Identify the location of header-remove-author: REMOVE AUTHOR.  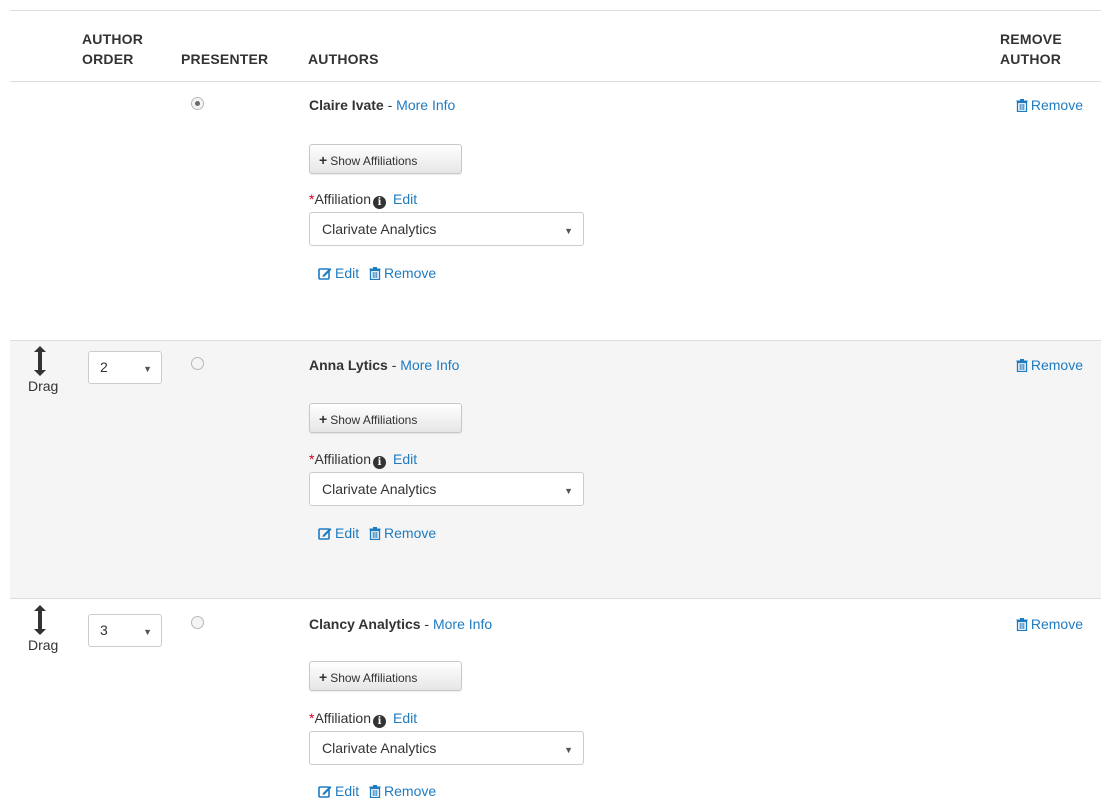
(1031, 49).